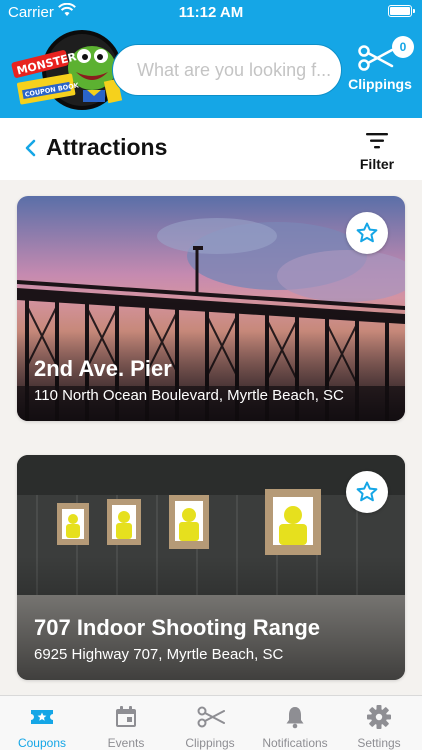  I want to click on bell-icon, so click(295, 717).